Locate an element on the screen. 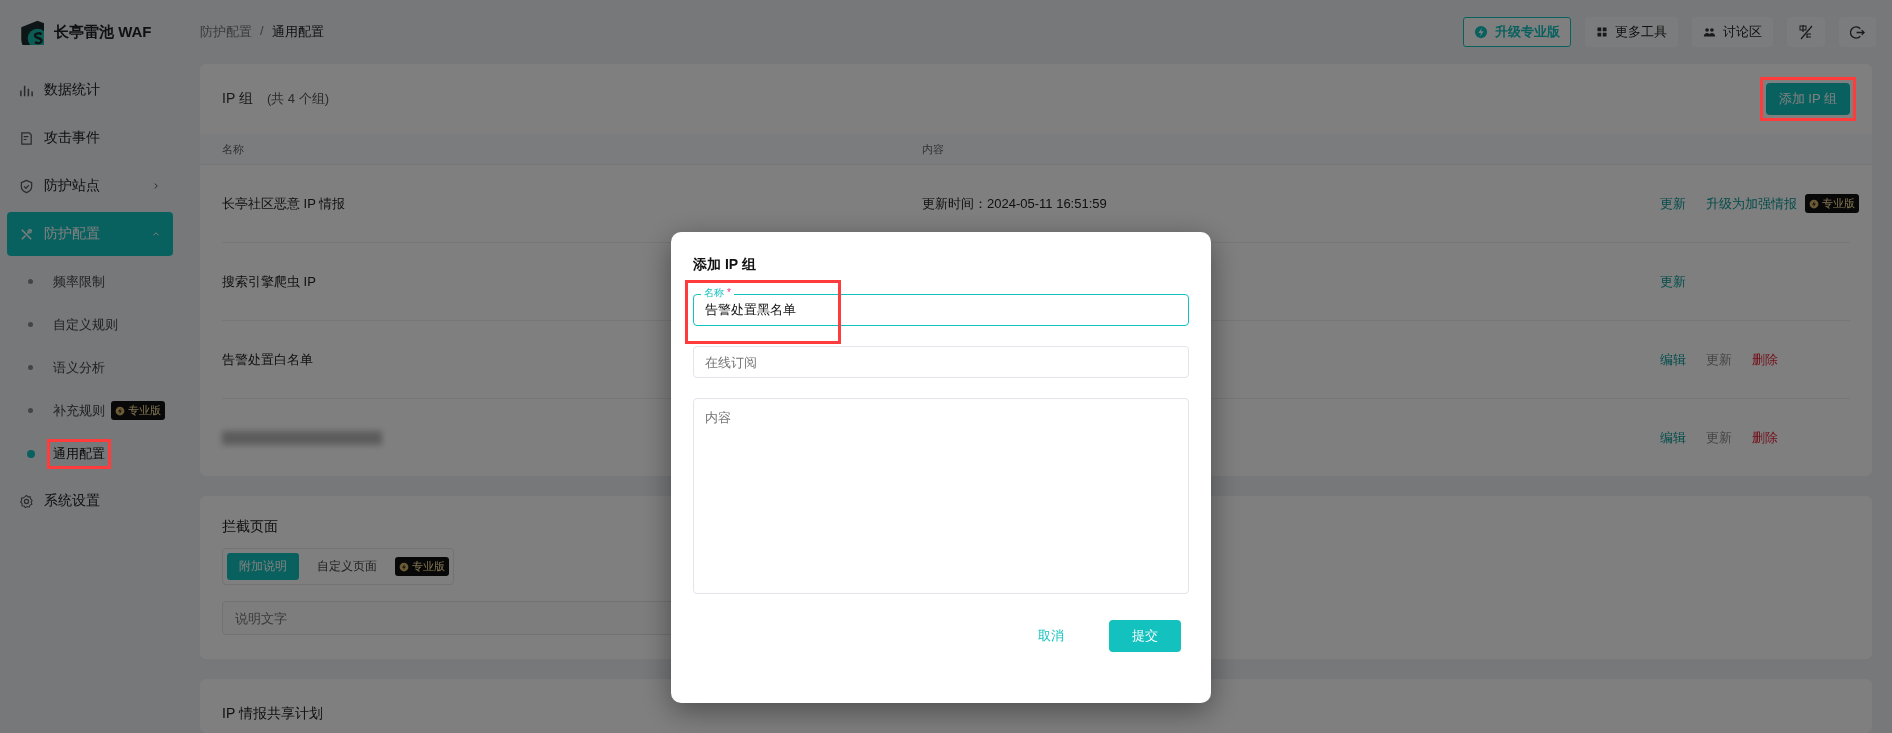  sidebar-item: 攻击事件 is located at coordinates (90, 138).